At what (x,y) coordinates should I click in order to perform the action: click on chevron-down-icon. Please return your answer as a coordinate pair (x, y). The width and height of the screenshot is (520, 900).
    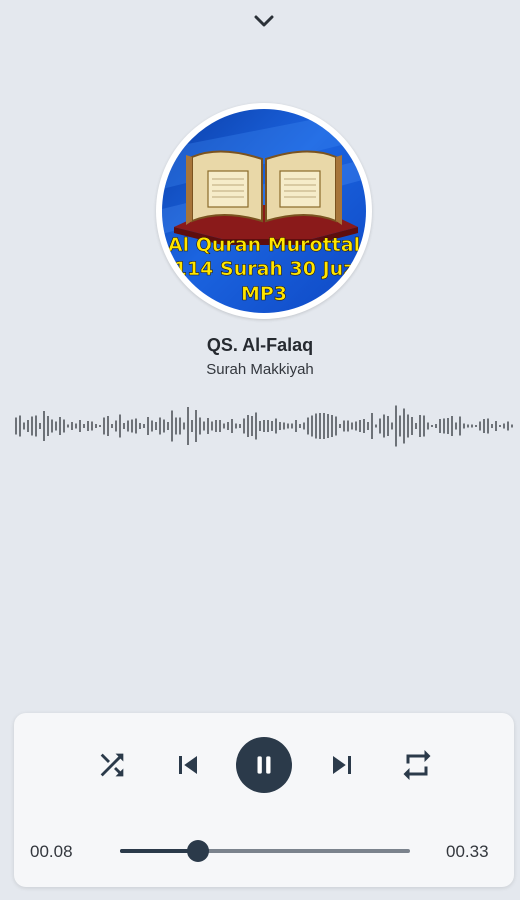
    Looking at the image, I should click on (264, 21).